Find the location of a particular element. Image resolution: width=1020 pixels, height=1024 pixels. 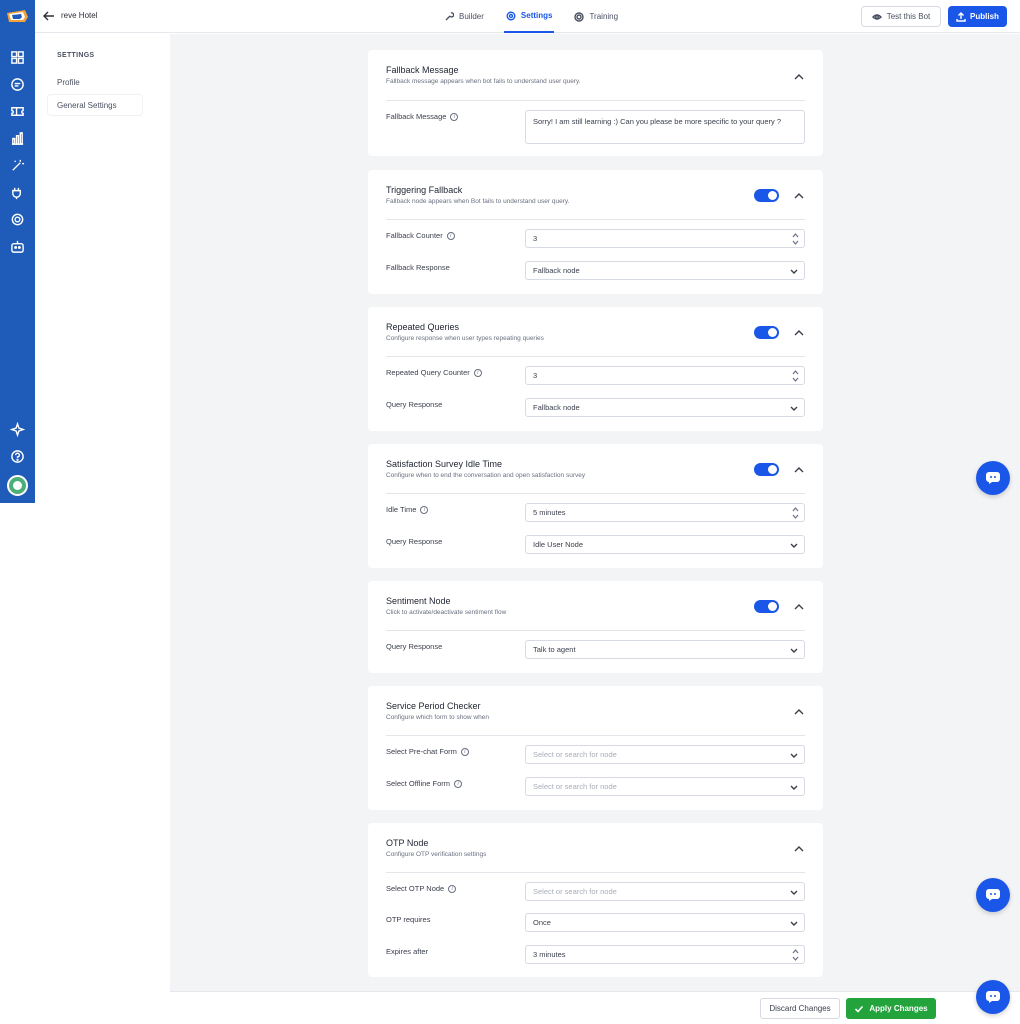

field-label: Select Offline Form is located at coordinates (418, 783).